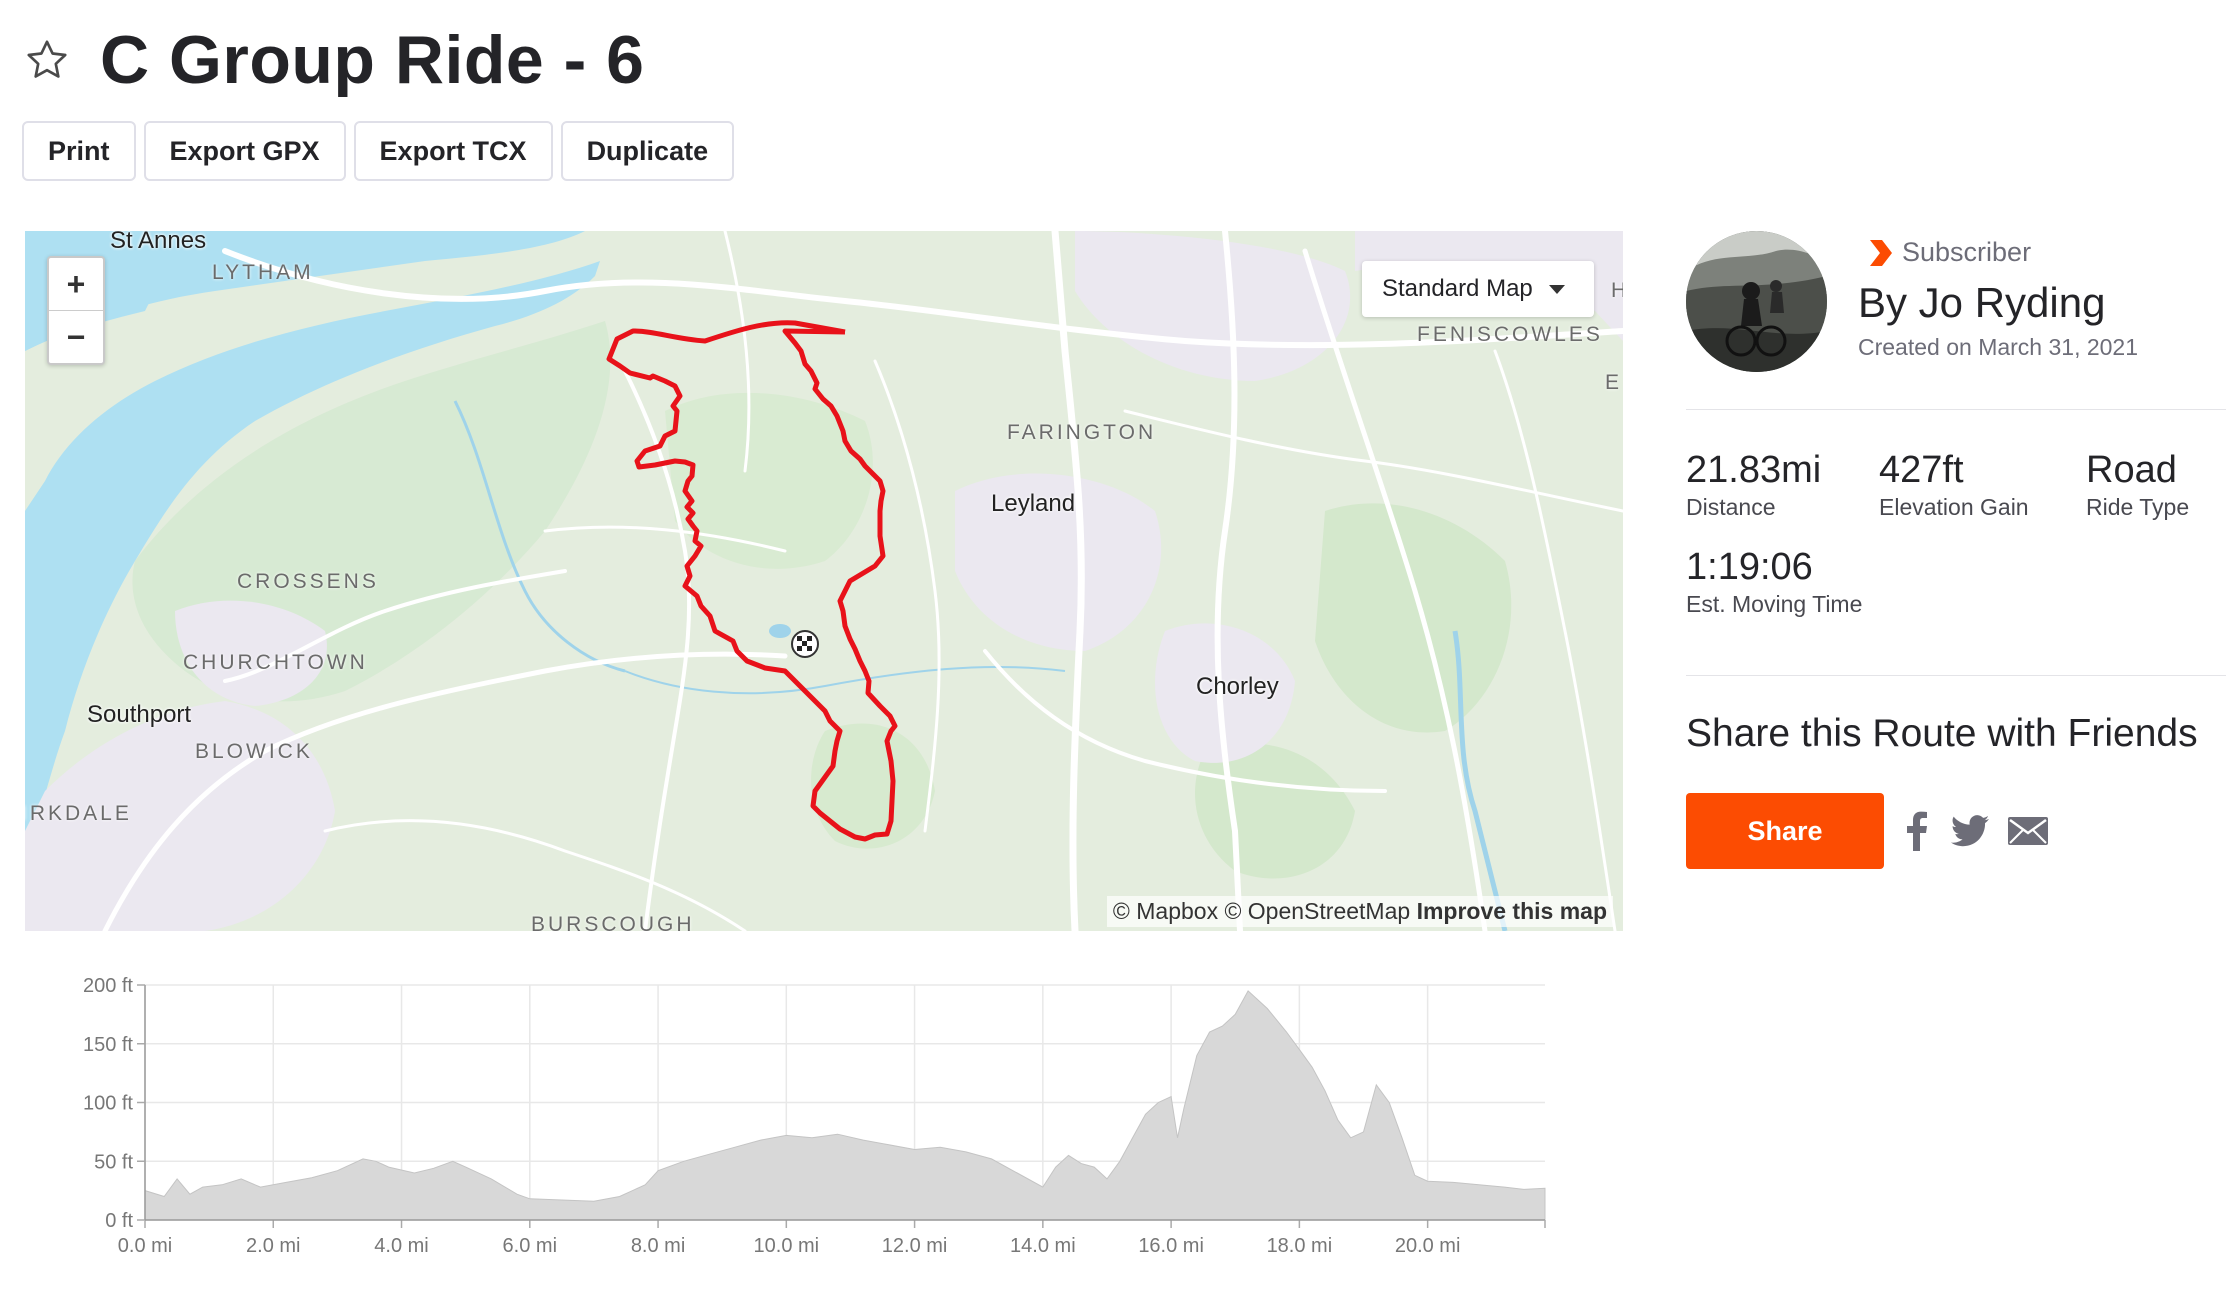  What do you see at coordinates (453, 151) in the screenshot?
I see `export-tcx-button: Export TCX` at bounding box center [453, 151].